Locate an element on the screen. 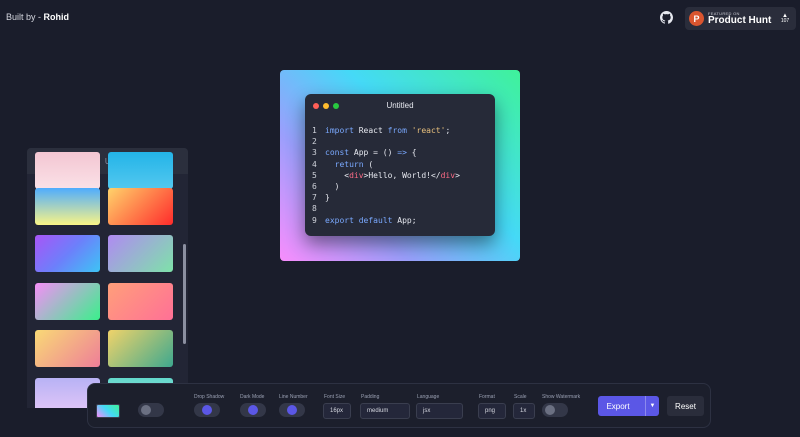 This screenshot has height=437, width=800. drop-shadow-toggle is located at coordinates (207, 410).